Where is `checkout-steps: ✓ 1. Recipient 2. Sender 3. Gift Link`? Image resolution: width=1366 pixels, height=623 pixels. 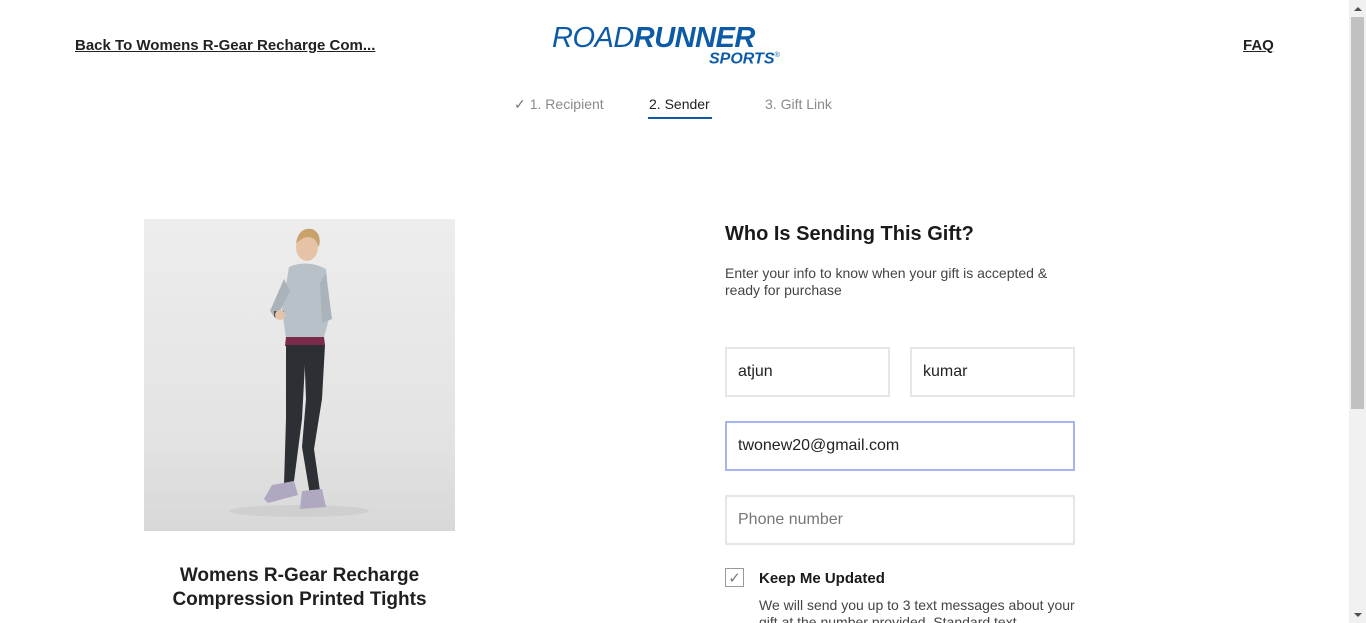 checkout-steps: ✓ 1. Recipient 2. Sender 3. Gift Link is located at coordinates (675, 109).